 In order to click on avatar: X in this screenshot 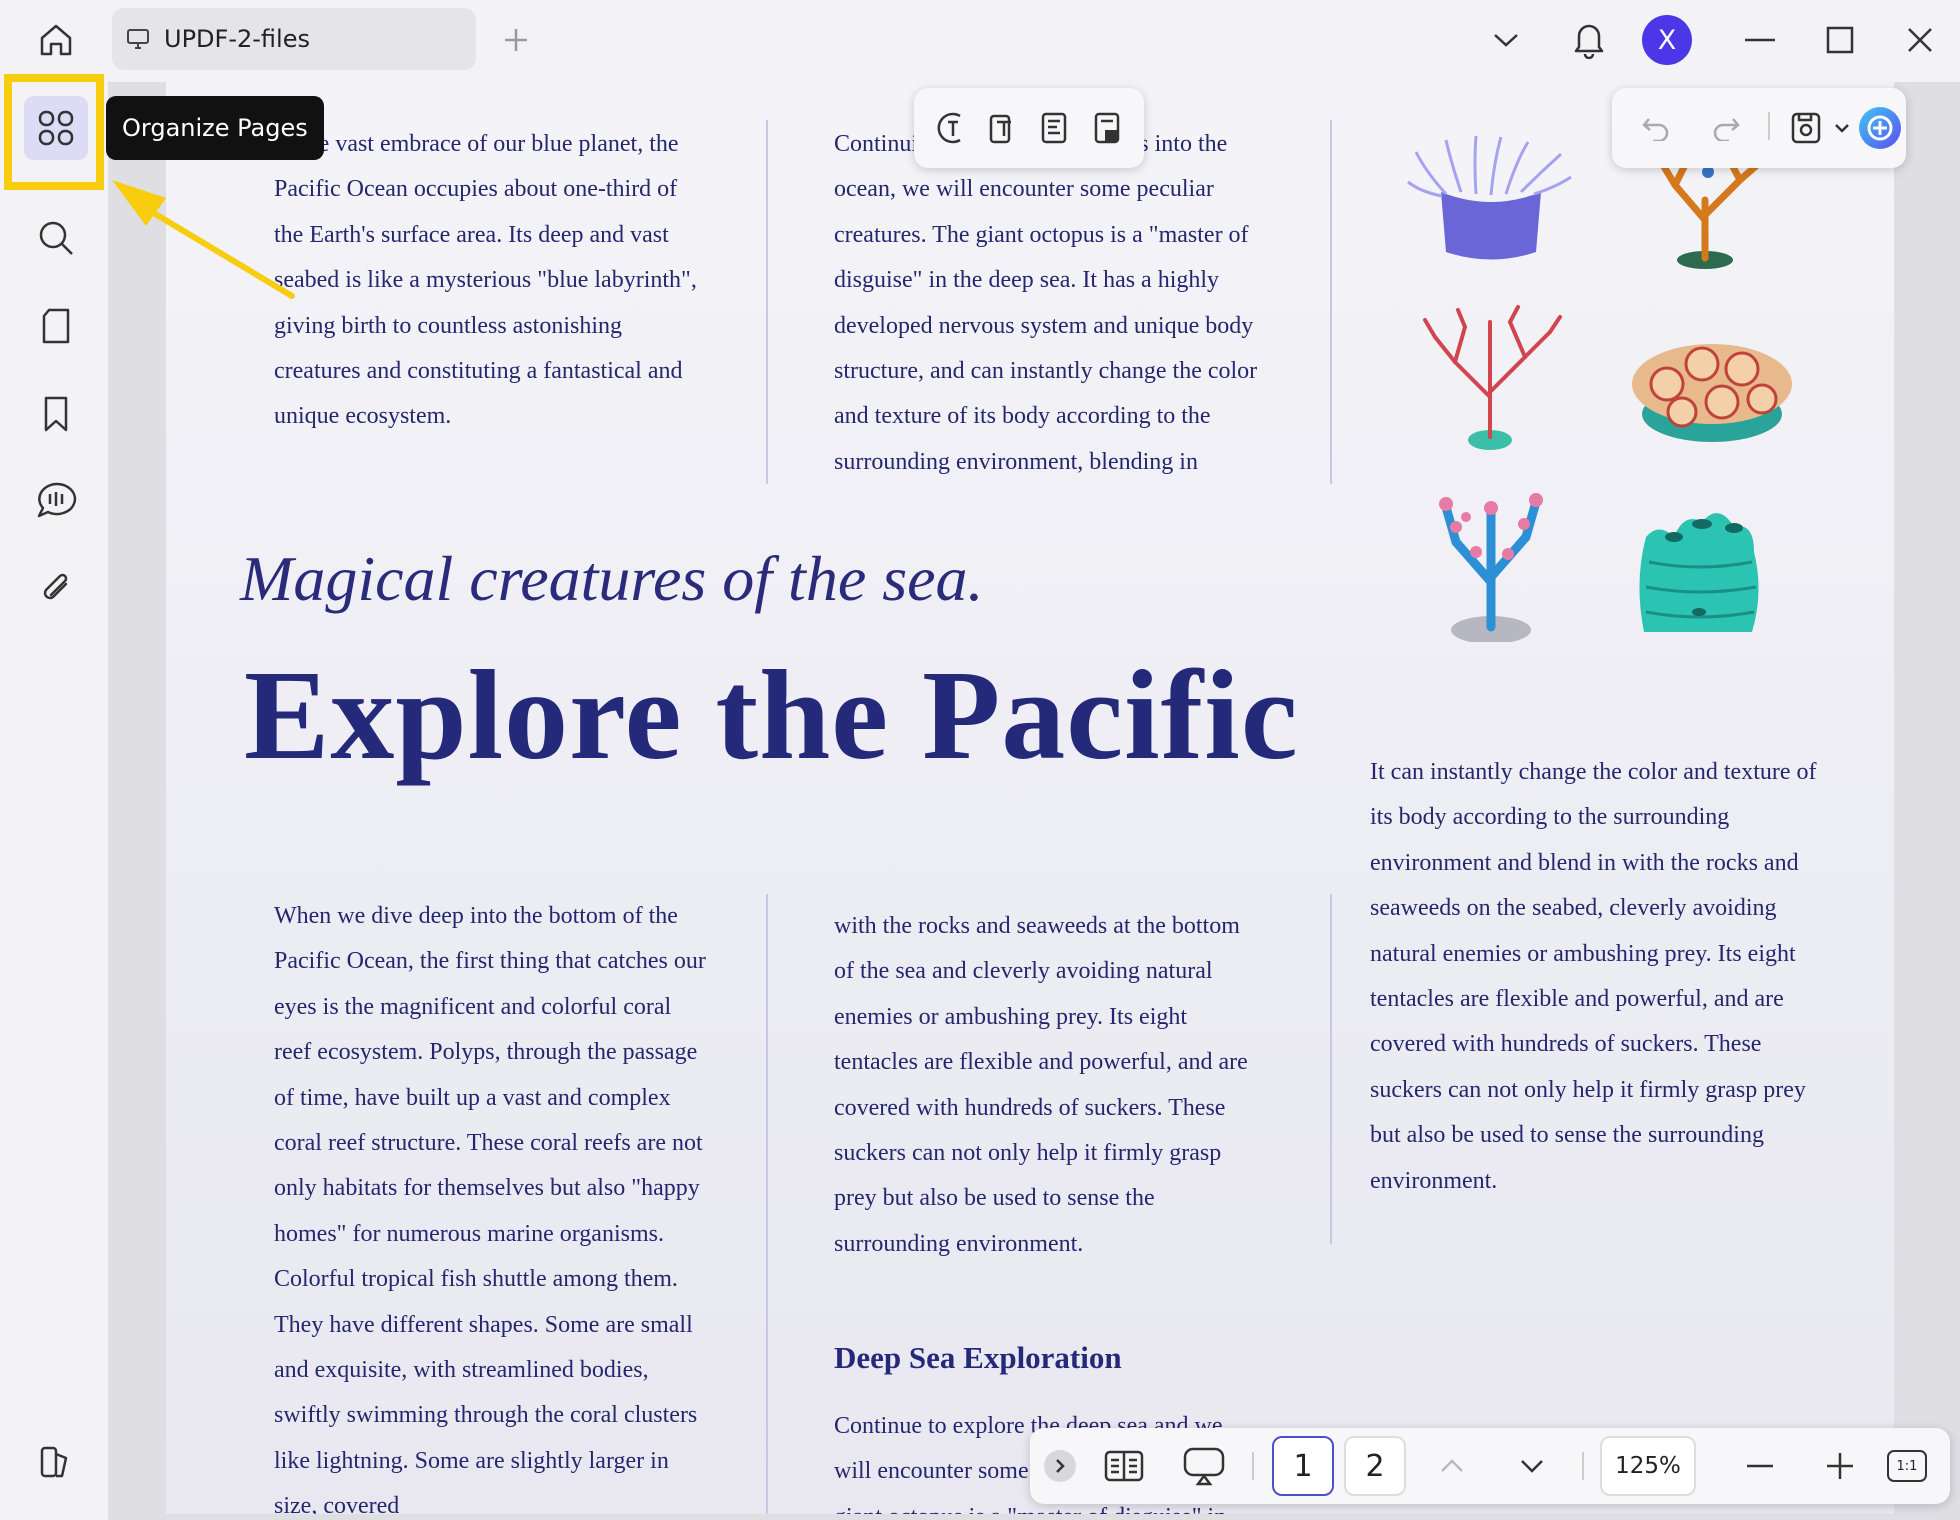, I will do `click(1667, 40)`.